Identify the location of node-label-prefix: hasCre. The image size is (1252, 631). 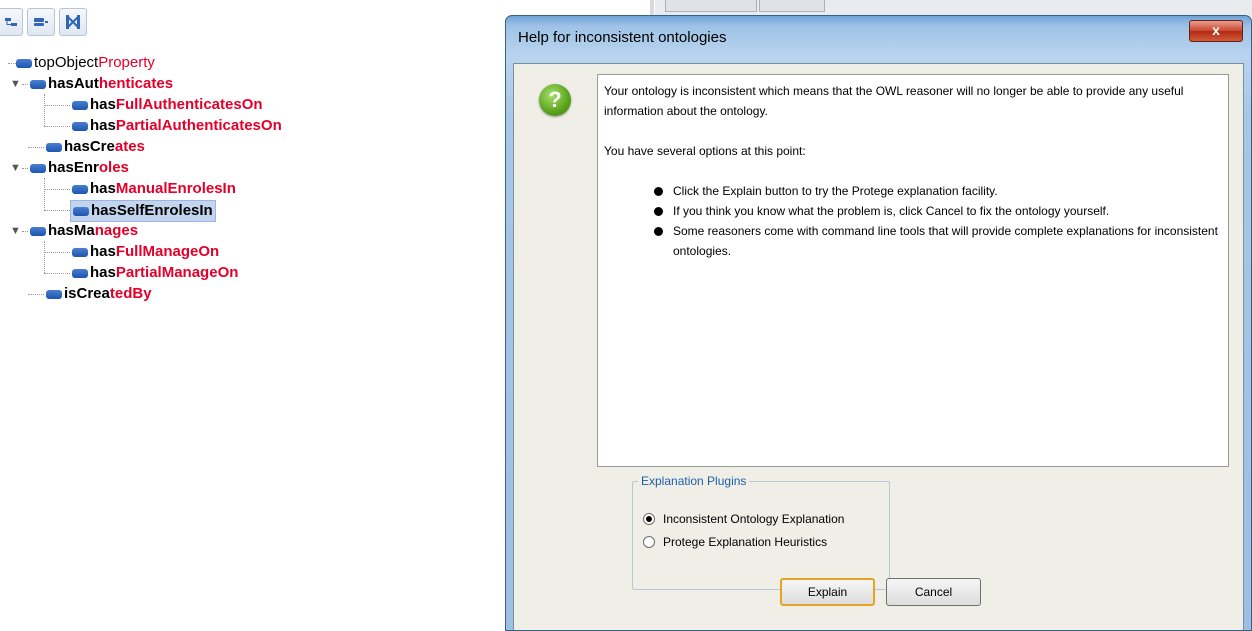
(89, 146).